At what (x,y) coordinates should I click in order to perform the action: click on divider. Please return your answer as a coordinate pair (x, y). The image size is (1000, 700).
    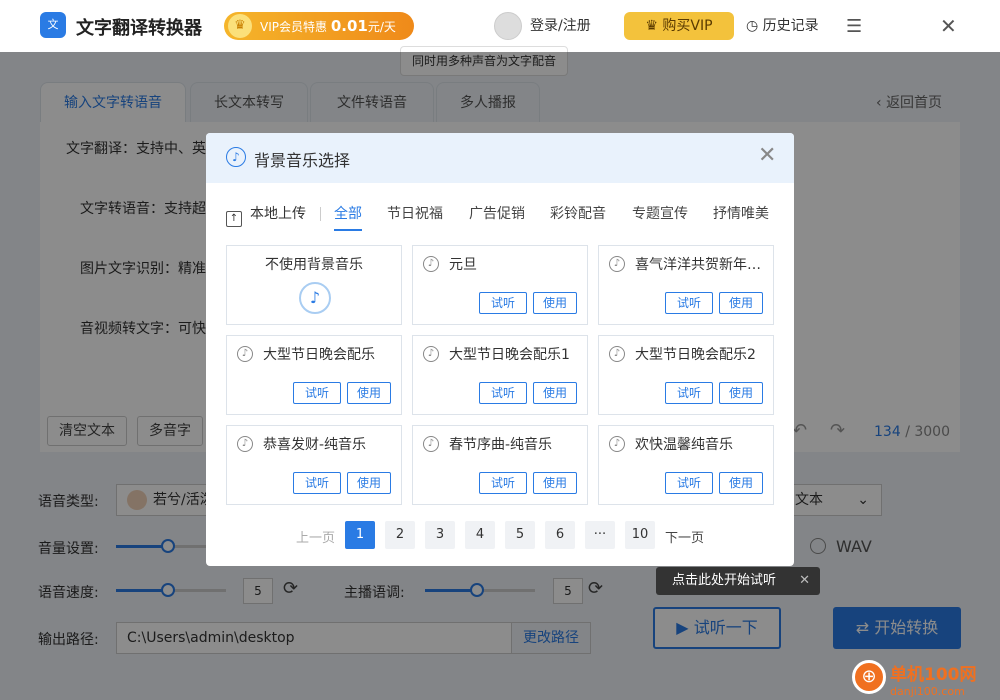
    Looking at the image, I should click on (320, 214).